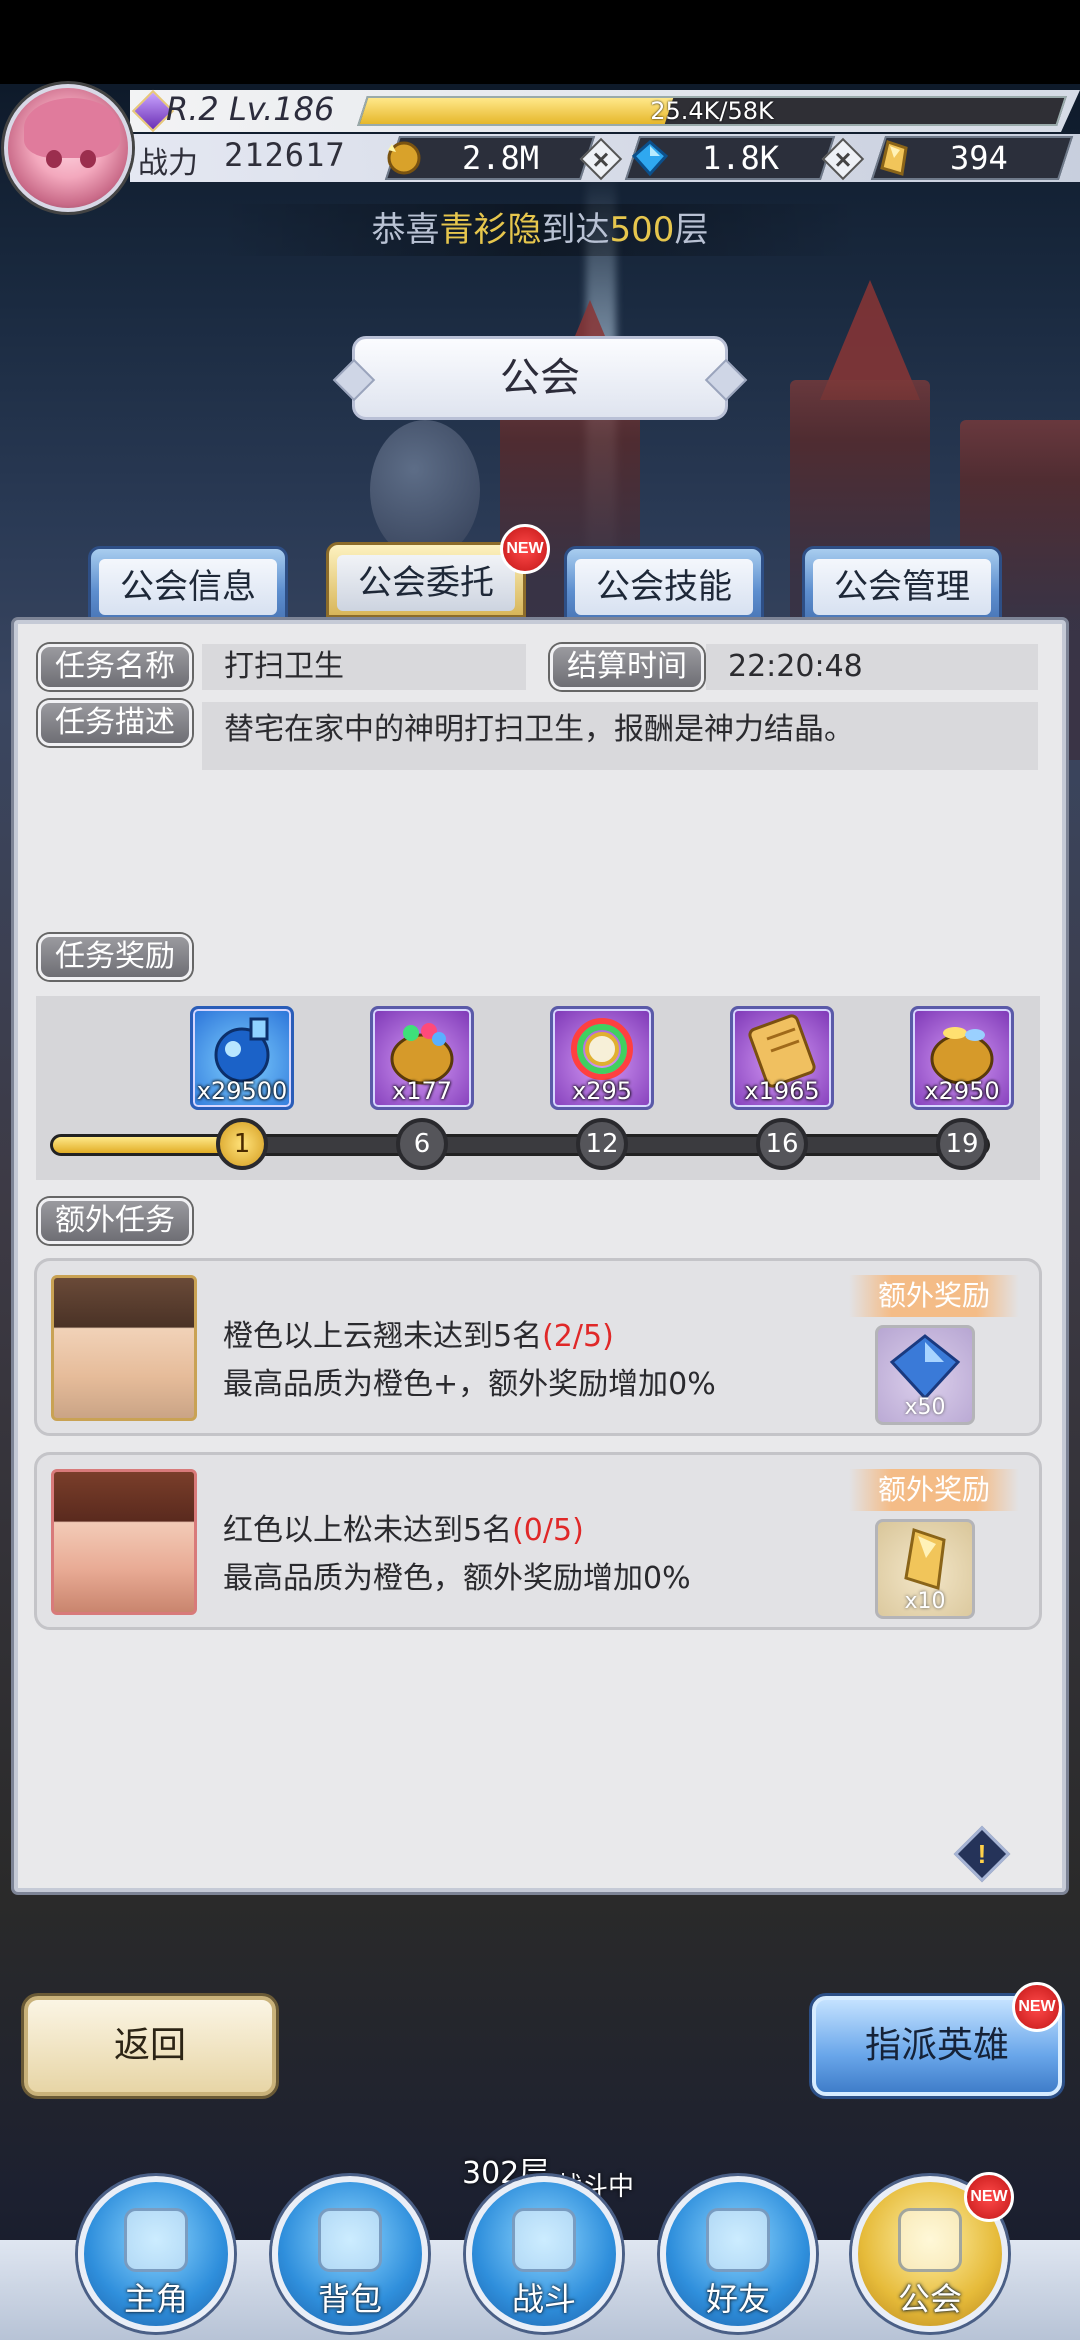 Image resolution: width=1080 pixels, height=2340 pixels. What do you see at coordinates (422, 1144) in the screenshot?
I see `milestone-marker: 6` at bounding box center [422, 1144].